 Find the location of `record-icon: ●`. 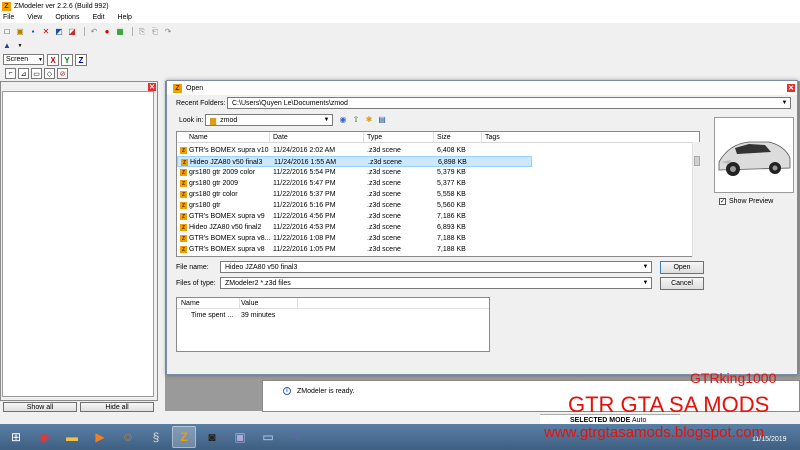

record-icon: ● is located at coordinates (107, 32).